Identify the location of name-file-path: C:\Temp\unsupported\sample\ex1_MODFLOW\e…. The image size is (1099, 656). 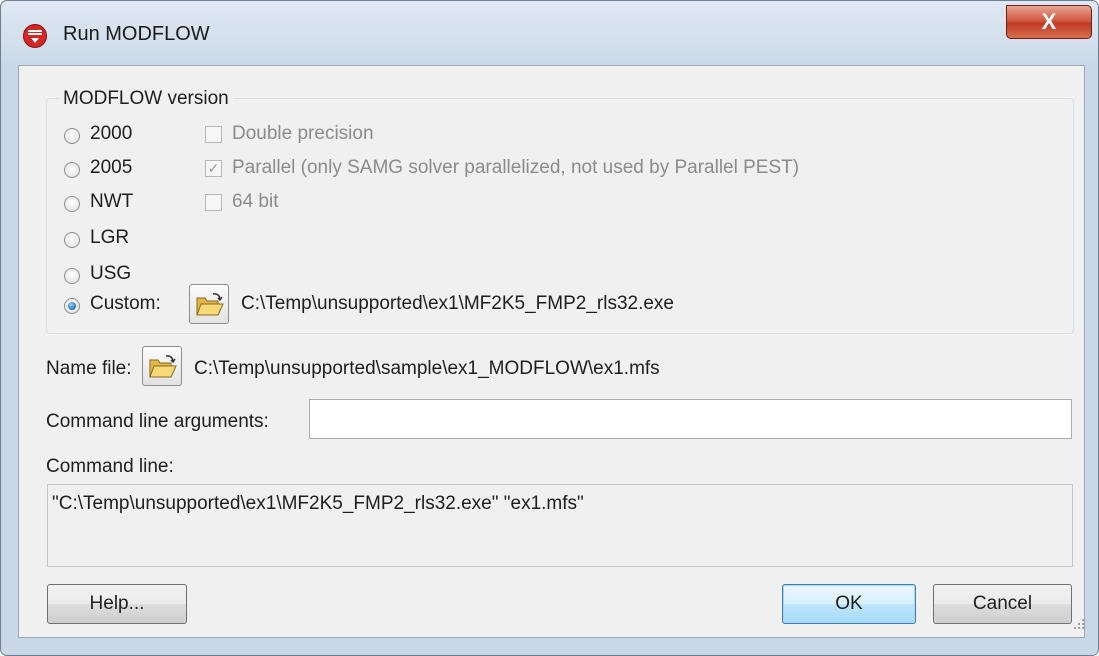
(427, 368).